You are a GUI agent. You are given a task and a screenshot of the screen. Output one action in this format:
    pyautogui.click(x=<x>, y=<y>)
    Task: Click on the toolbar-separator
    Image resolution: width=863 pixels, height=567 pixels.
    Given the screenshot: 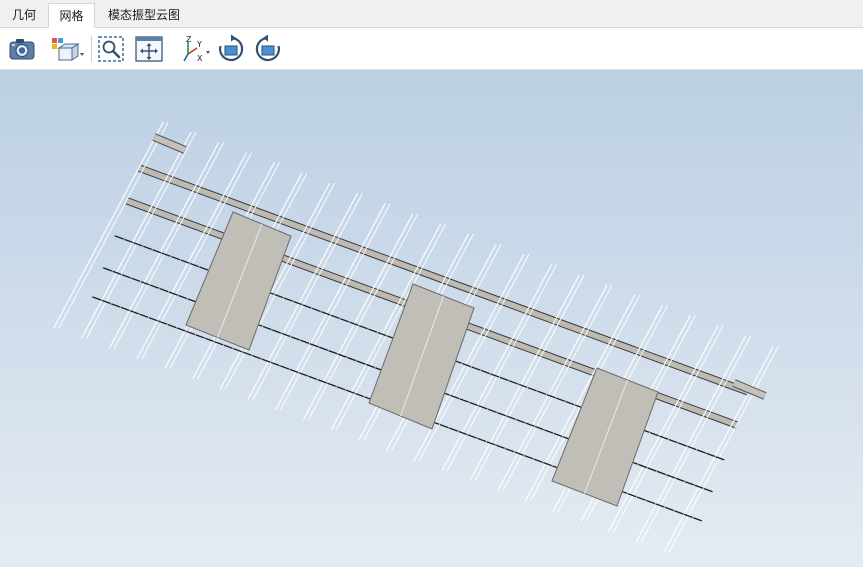 What is the action you would take?
    pyautogui.click(x=91, y=49)
    